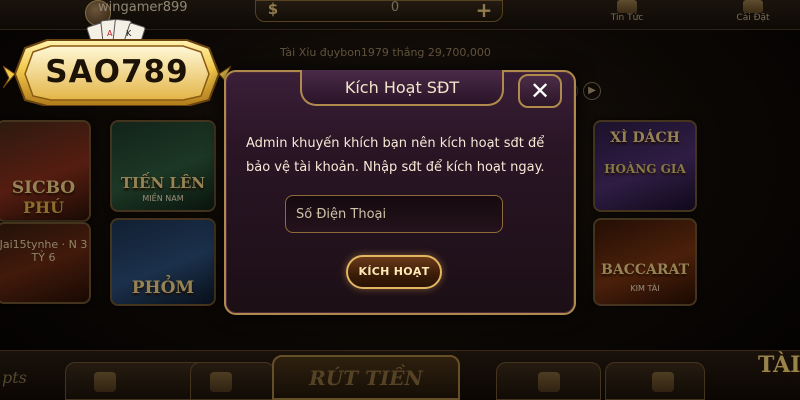  I want to click on logo-text: SAO789, so click(117, 72).